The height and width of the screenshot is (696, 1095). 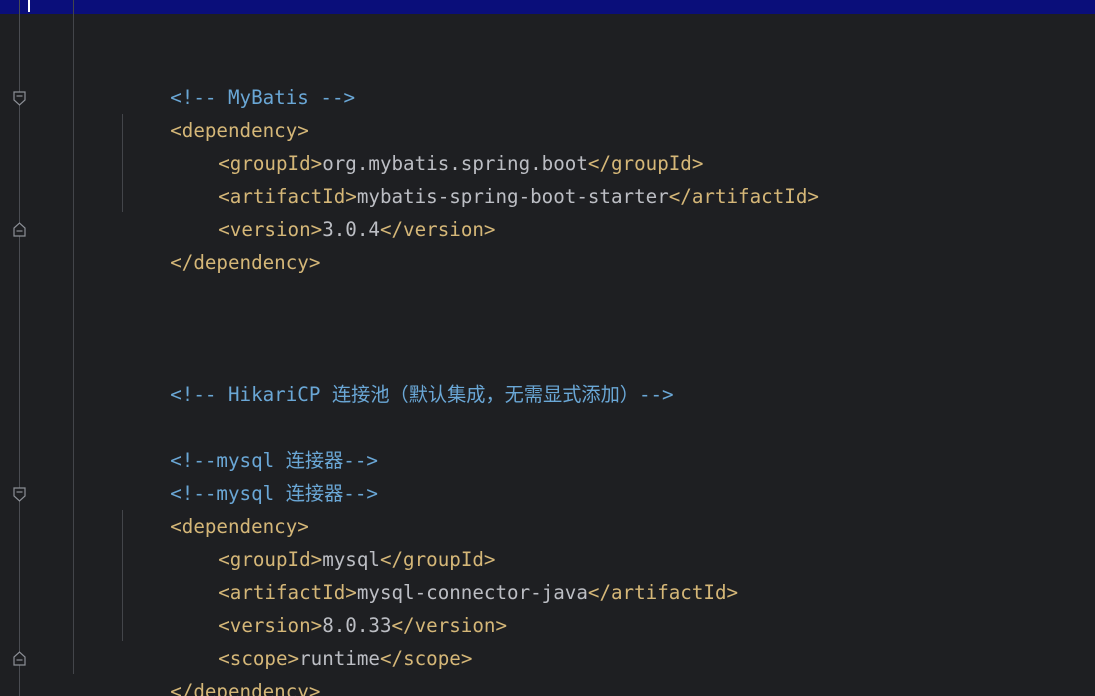 What do you see at coordinates (398, 375) in the screenshot?
I see `code-line: <!-- HikariCP 连接池（默认集成，无需显式添加）-->` at bounding box center [398, 375].